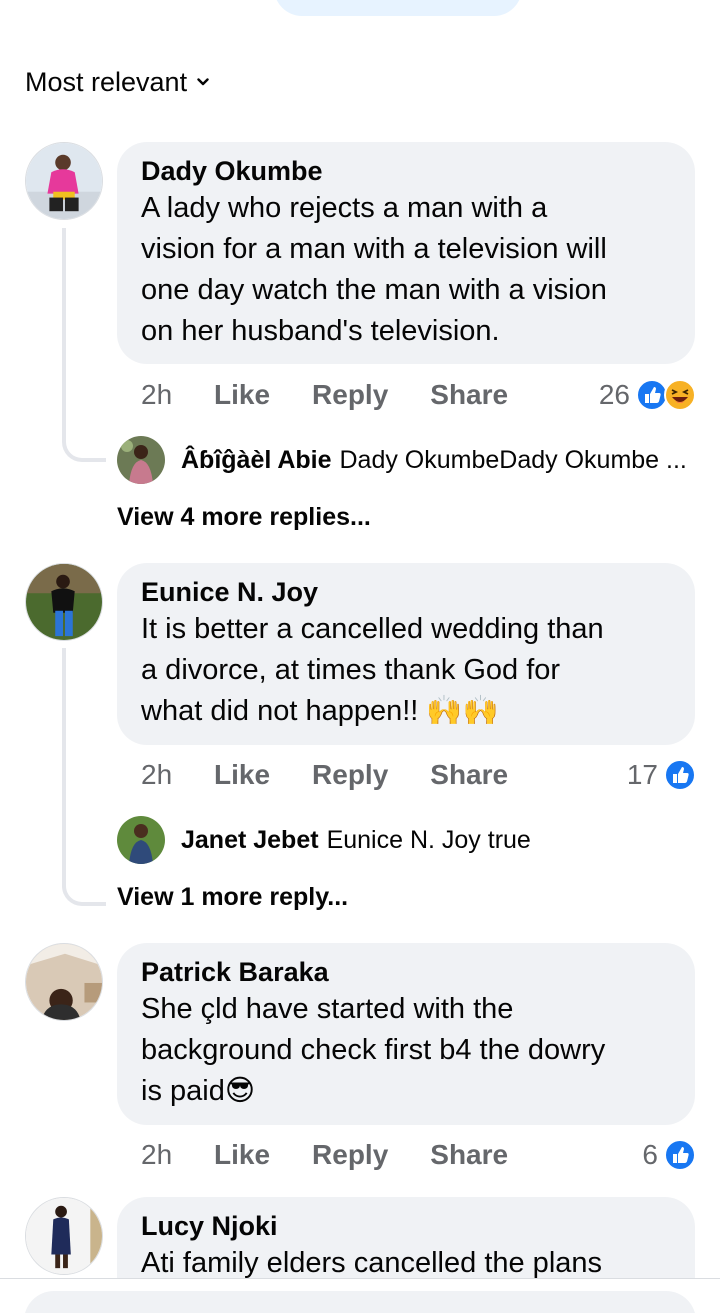 The width and height of the screenshot is (720, 1313). I want to click on comment-line: background check first b4 the dowry, so click(373, 1050).